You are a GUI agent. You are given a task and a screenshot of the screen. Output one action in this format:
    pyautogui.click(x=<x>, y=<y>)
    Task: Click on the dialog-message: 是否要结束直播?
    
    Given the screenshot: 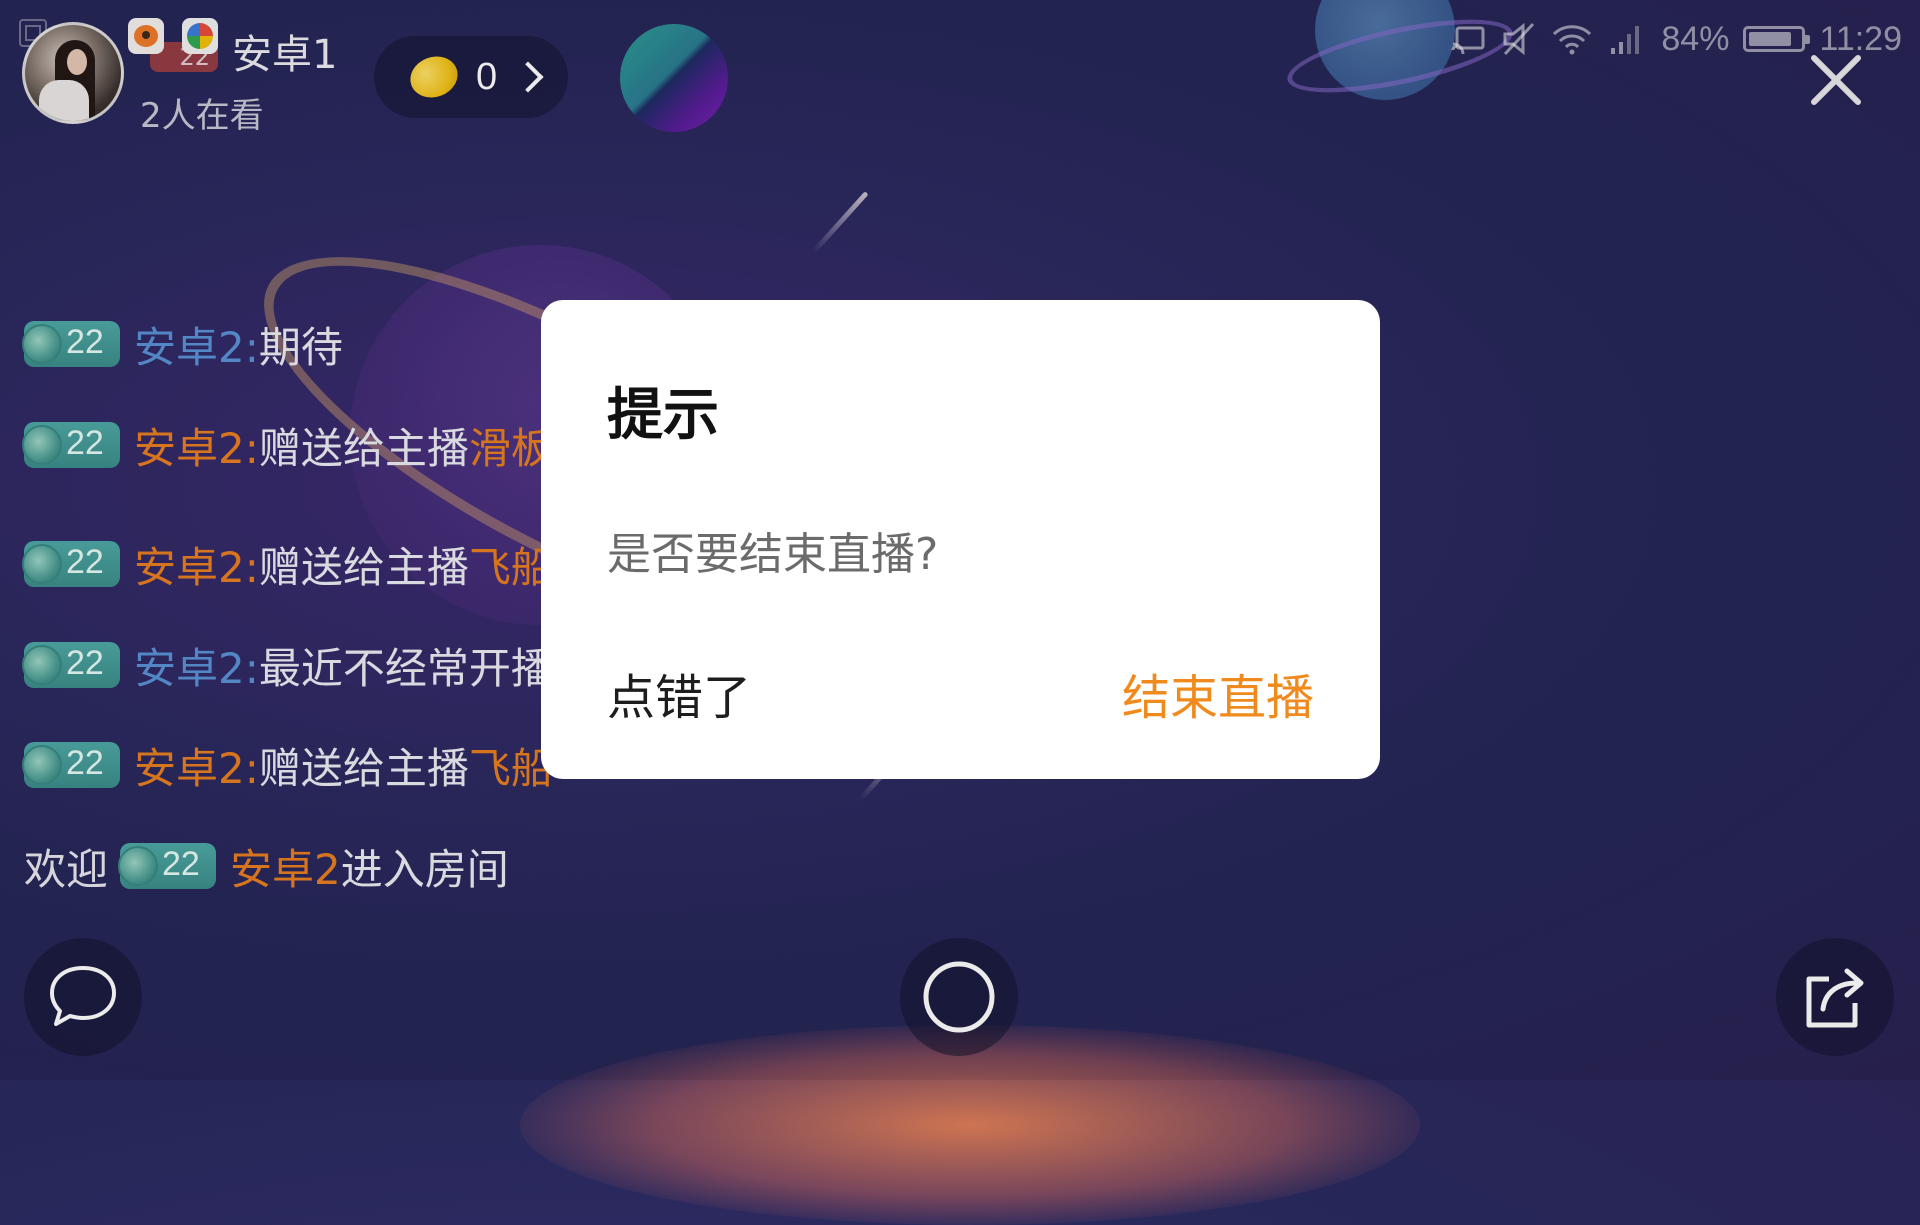 What is the action you would take?
    pyautogui.click(x=773, y=554)
    